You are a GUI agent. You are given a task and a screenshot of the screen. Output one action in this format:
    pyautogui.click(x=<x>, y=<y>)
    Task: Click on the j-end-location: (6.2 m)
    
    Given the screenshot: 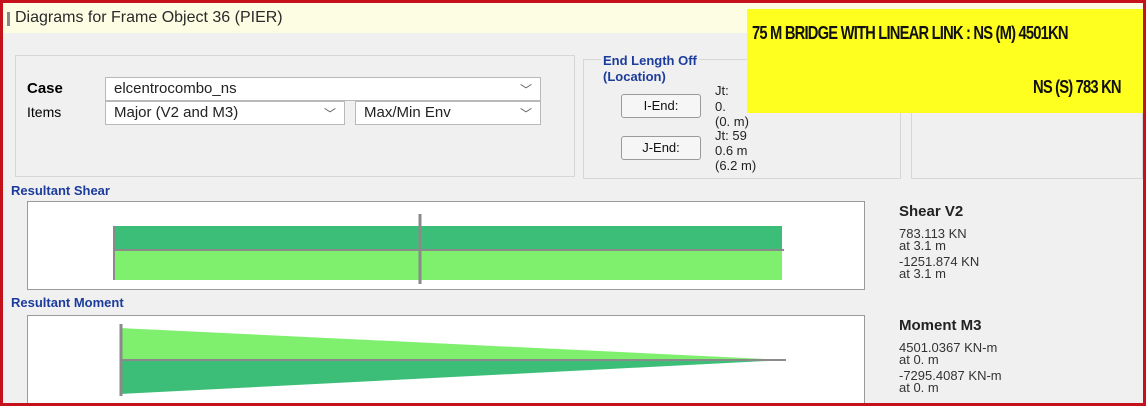 What is the action you would take?
    pyautogui.click(x=736, y=165)
    